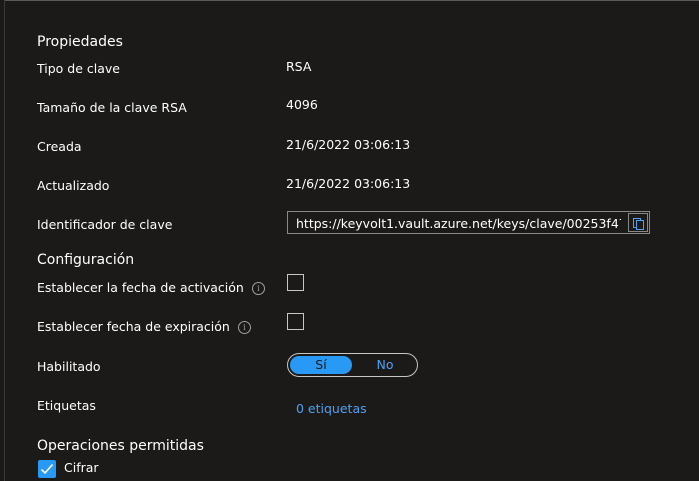  What do you see at coordinates (140, 287) in the screenshot?
I see `activation-date-label-text: Establecer la fecha de activación` at bounding box center [140, 287].